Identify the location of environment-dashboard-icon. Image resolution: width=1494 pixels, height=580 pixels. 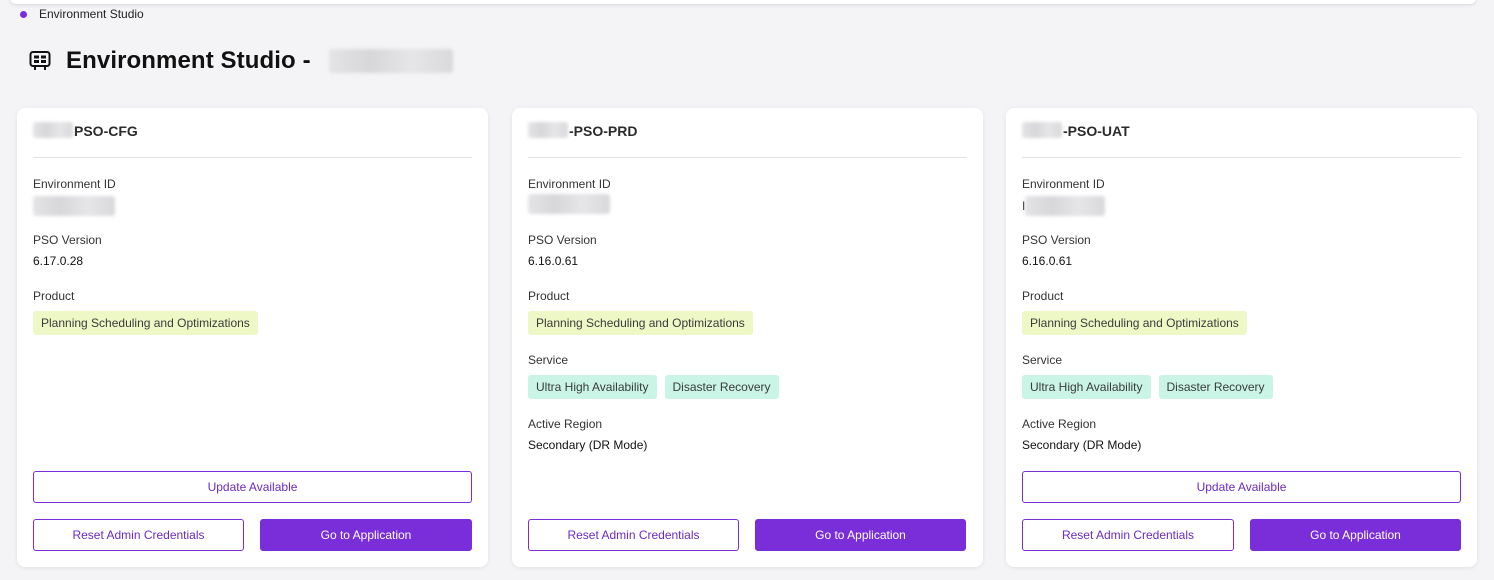
(40, 61).